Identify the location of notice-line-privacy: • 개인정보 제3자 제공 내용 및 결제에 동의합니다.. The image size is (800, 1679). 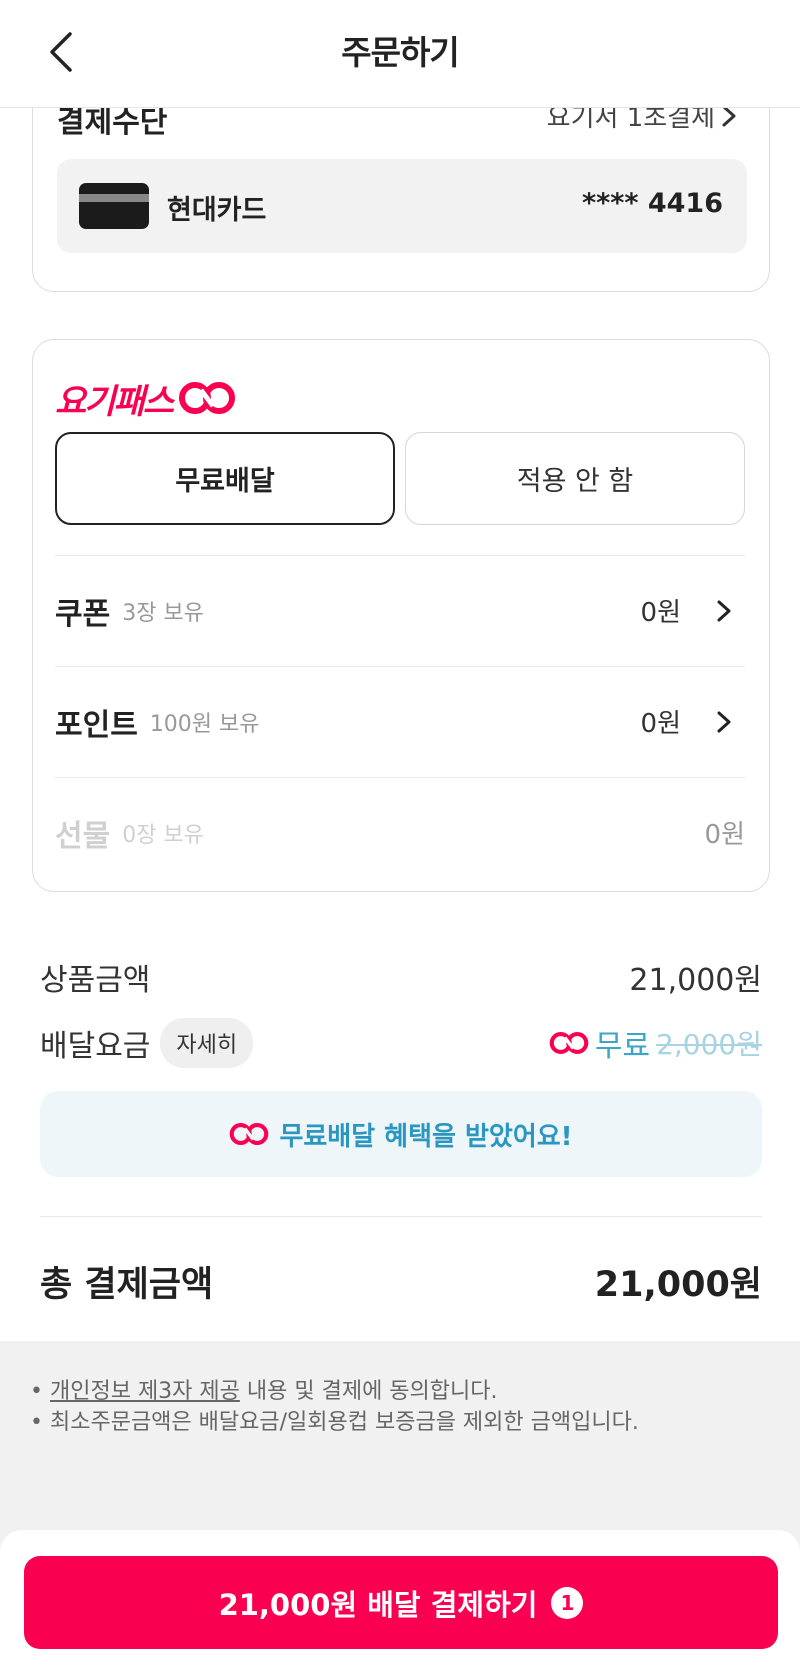
(264, 1391).